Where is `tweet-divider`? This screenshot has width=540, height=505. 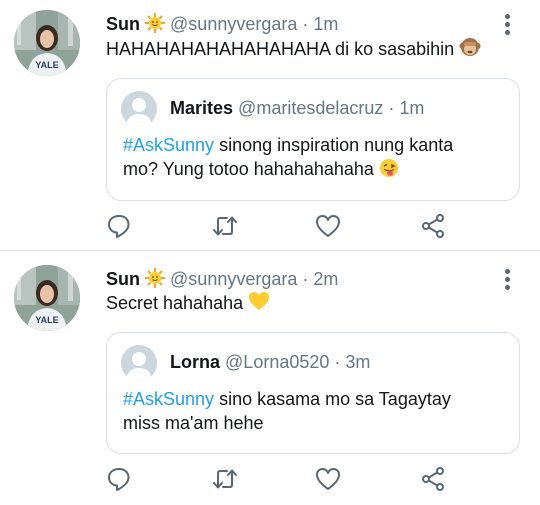
tweet-divider is located at coordinates (270, 250).